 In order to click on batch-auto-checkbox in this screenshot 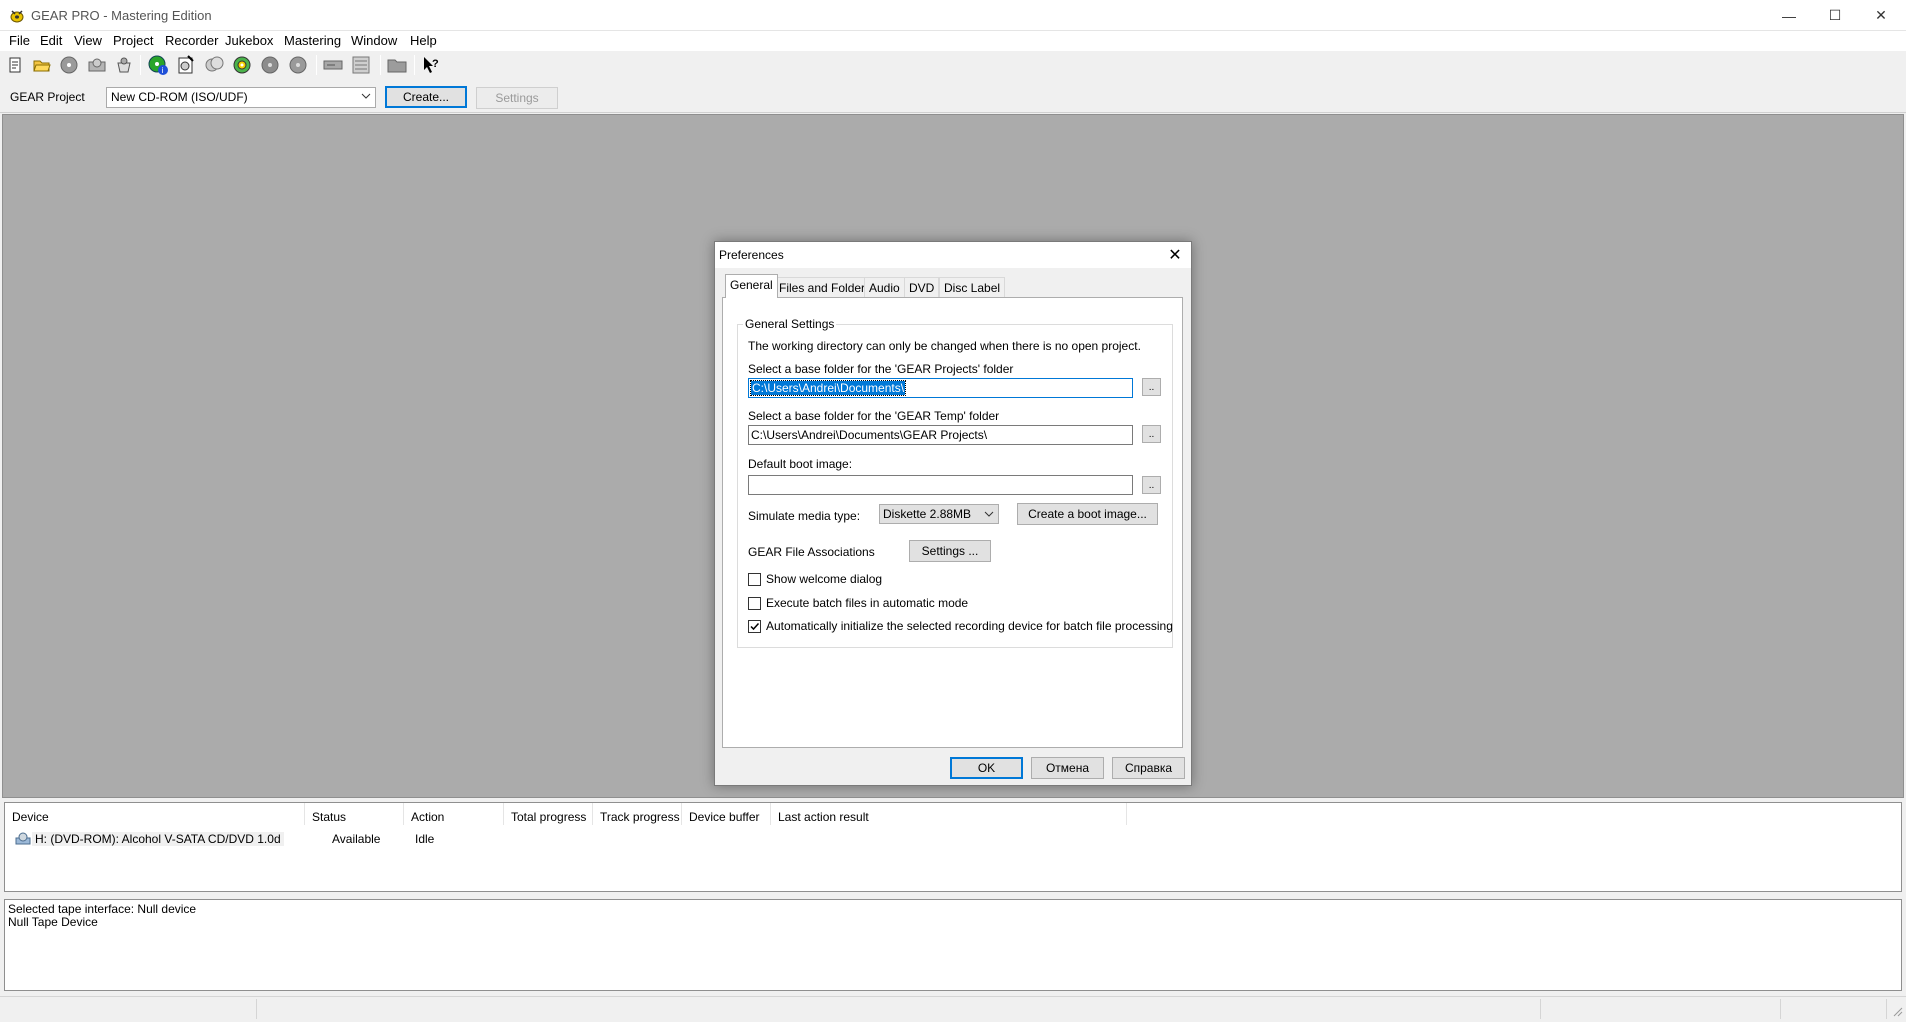, I will do `click(754, 603)`.